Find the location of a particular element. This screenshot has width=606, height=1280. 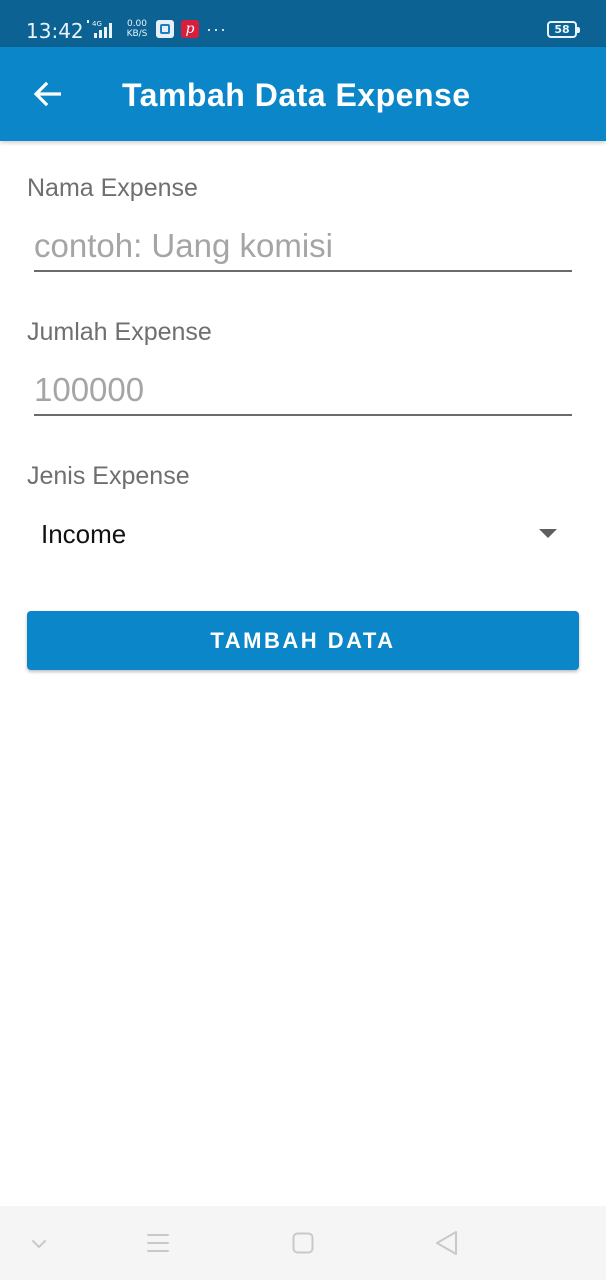

name-field-label: Nama Expense is located at coordinates (112, 188).